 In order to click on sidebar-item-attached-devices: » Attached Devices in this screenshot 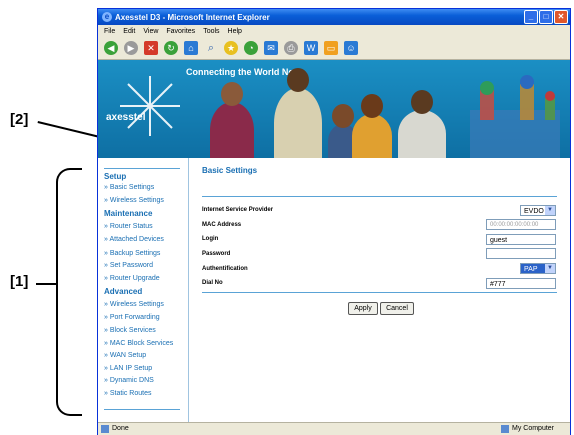, I will do `click(134, 239)`.